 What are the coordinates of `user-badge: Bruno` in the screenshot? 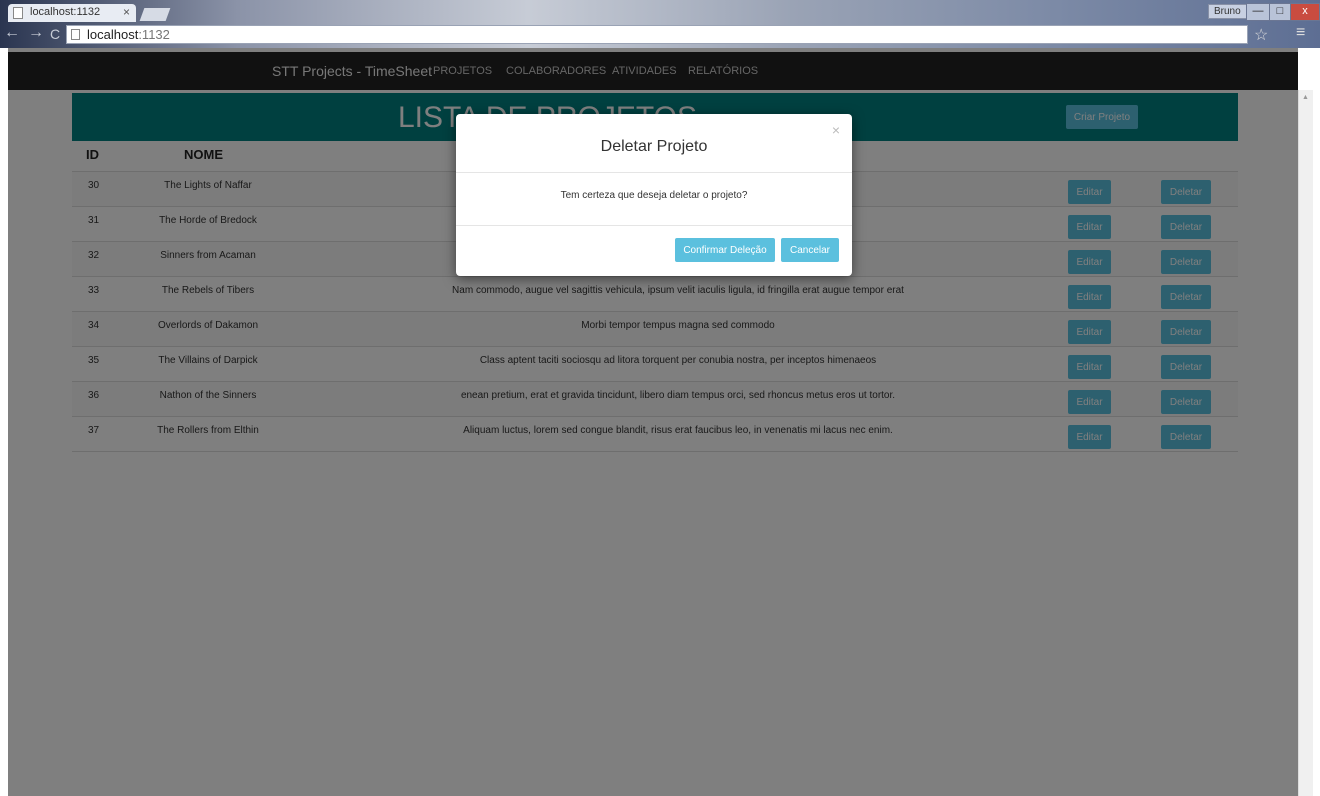 It's located at (1227, 11).